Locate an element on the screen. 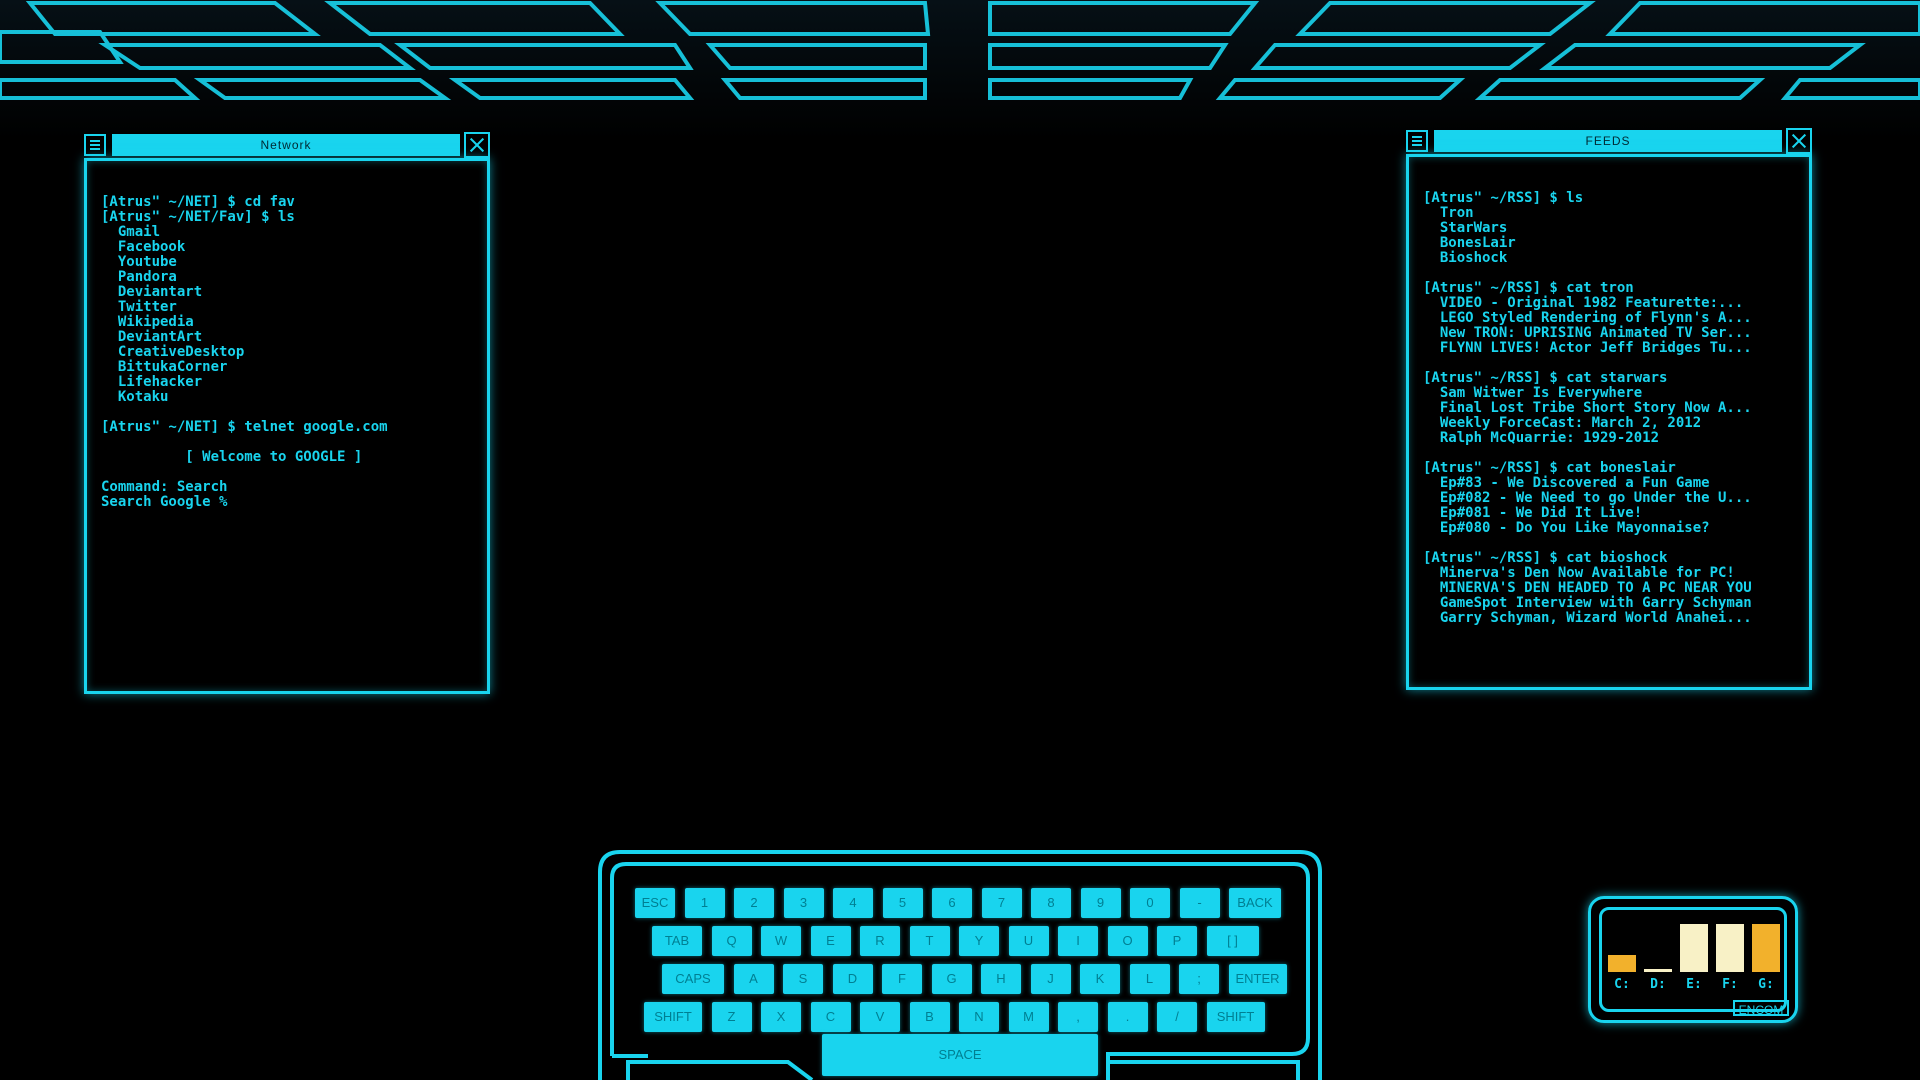  key-4: 4 is located at coordinates (853, 903).